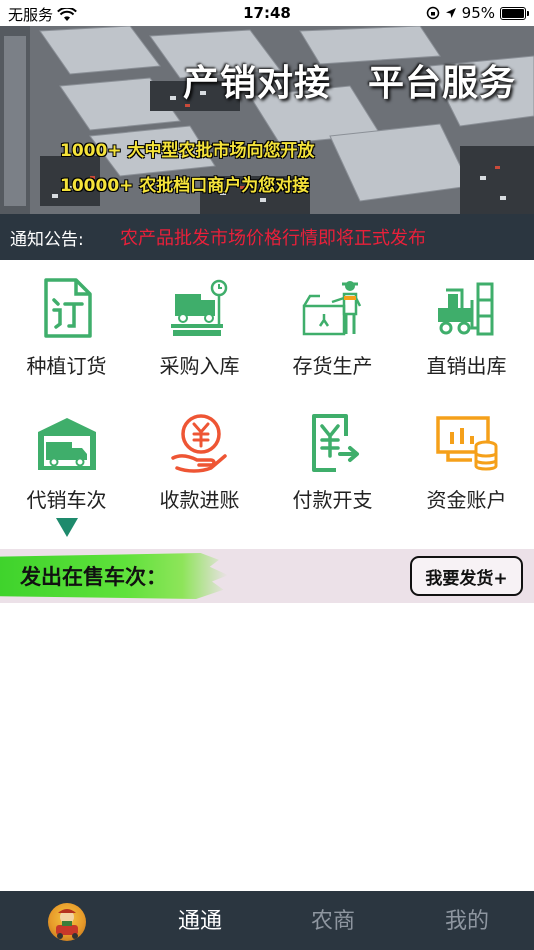 The image size is (534, 950). I want to click on section-bar: 发出在售车次： 我要发货+, so click(267, 576).